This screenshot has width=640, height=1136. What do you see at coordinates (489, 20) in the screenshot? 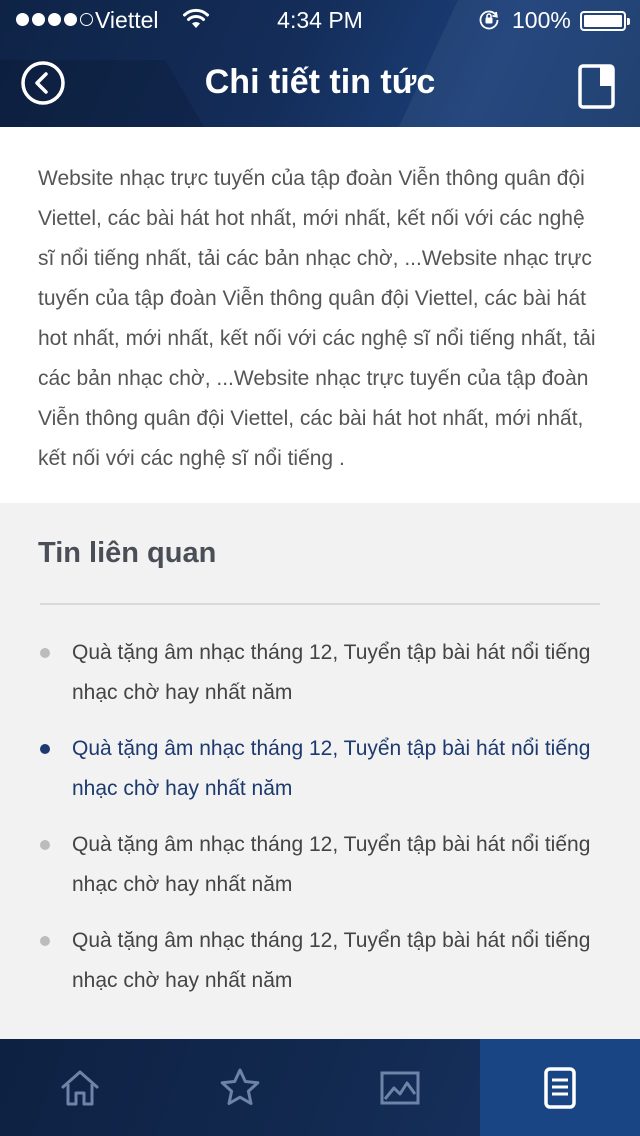
I see `rotation-lock-icon` at bounding box center [489, 20].